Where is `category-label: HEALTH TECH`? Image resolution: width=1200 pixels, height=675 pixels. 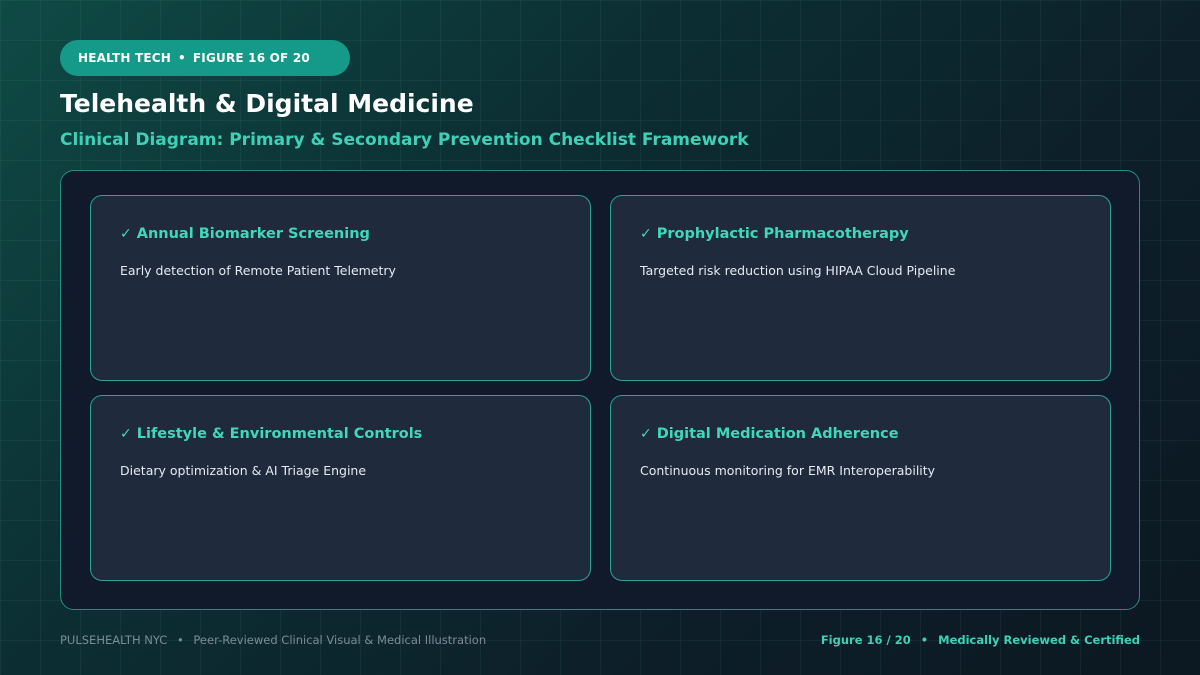 category-label: HEALTH TECH is located at coordinates (125, 58).